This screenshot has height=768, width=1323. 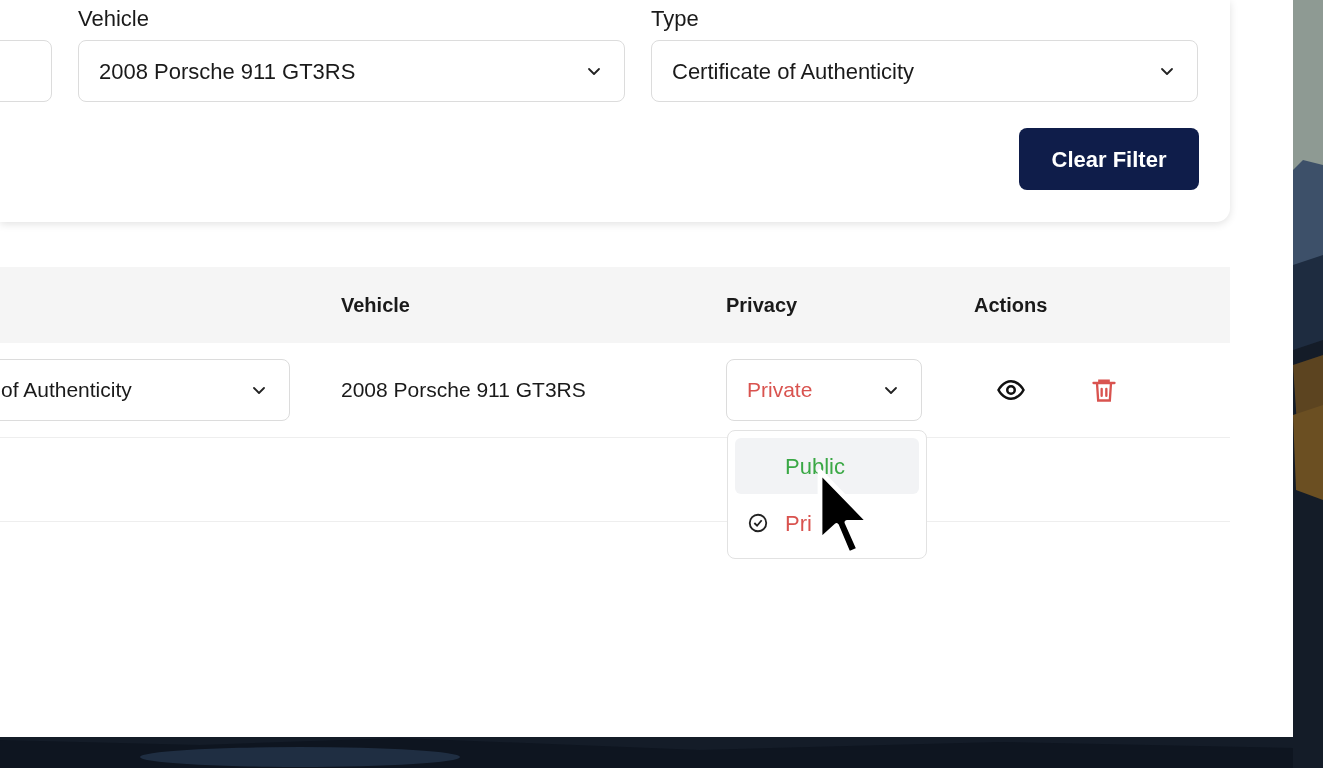 What do you see at coordinates (114, 19) in the screenshot?
I see `field-label: Vehicle` at bounding box center [114, 19].